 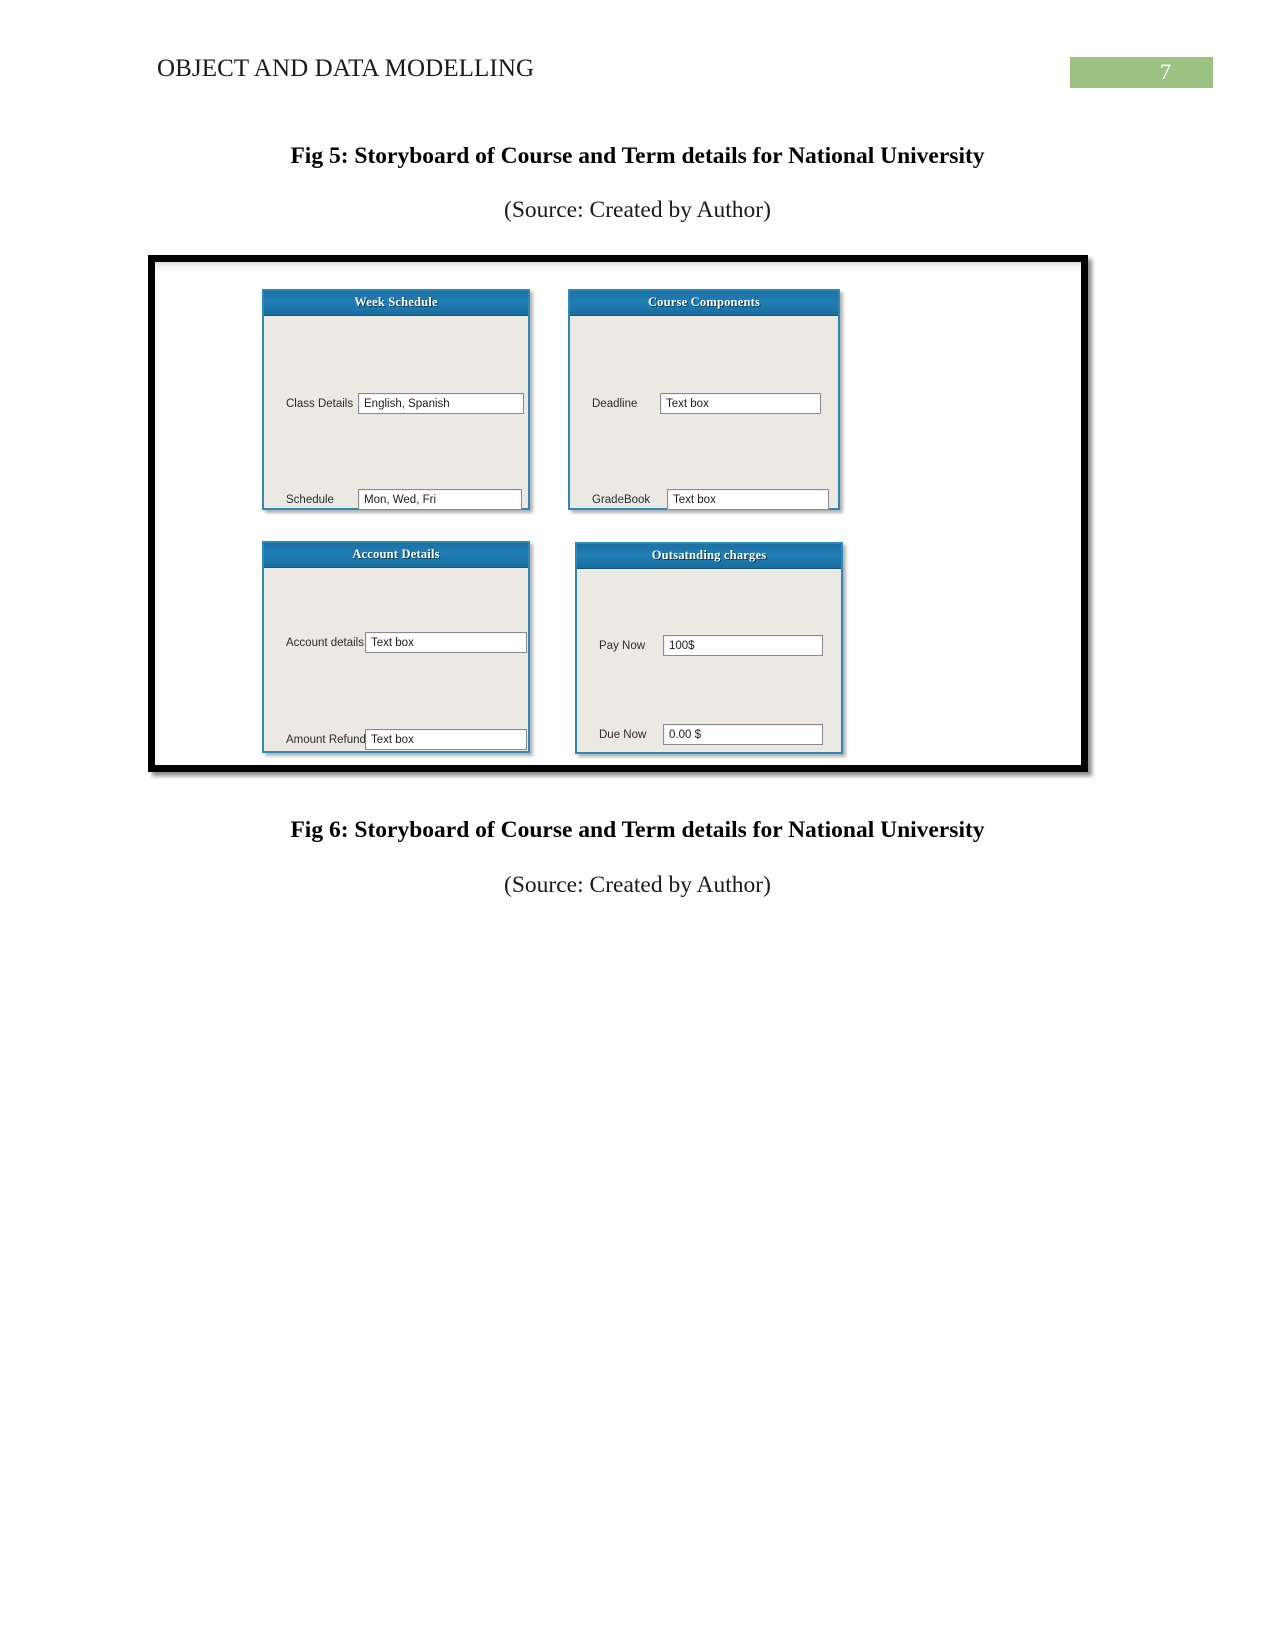 I want to click on page-title: OBJECT AND DATA MODELLING, so click(x=346, y=68).